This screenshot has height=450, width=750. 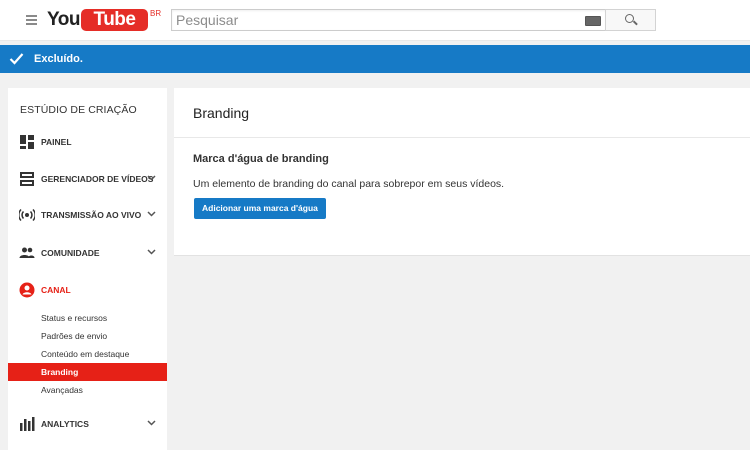 What do you see at coordinates (221, 113) in the screenshot?
I see `page-title: Branding` at bounding box center [221, 113].